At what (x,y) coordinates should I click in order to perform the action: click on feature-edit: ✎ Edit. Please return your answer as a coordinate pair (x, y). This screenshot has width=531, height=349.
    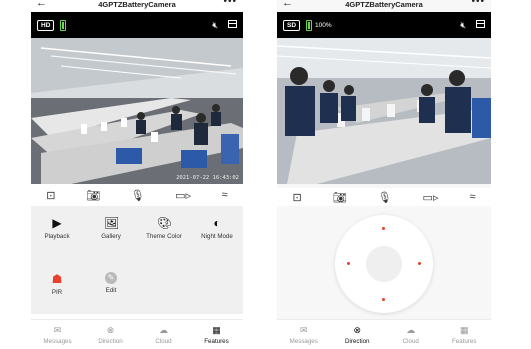
    Looking at the image, I should click on (111, 283).